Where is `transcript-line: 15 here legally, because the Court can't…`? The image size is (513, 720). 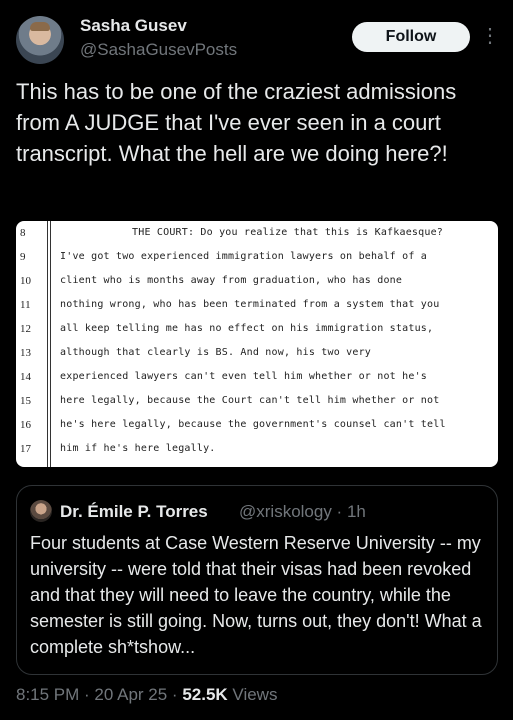 transcript-line: 15 here legally, because the Court can't… is located at coordinates (257, 407).